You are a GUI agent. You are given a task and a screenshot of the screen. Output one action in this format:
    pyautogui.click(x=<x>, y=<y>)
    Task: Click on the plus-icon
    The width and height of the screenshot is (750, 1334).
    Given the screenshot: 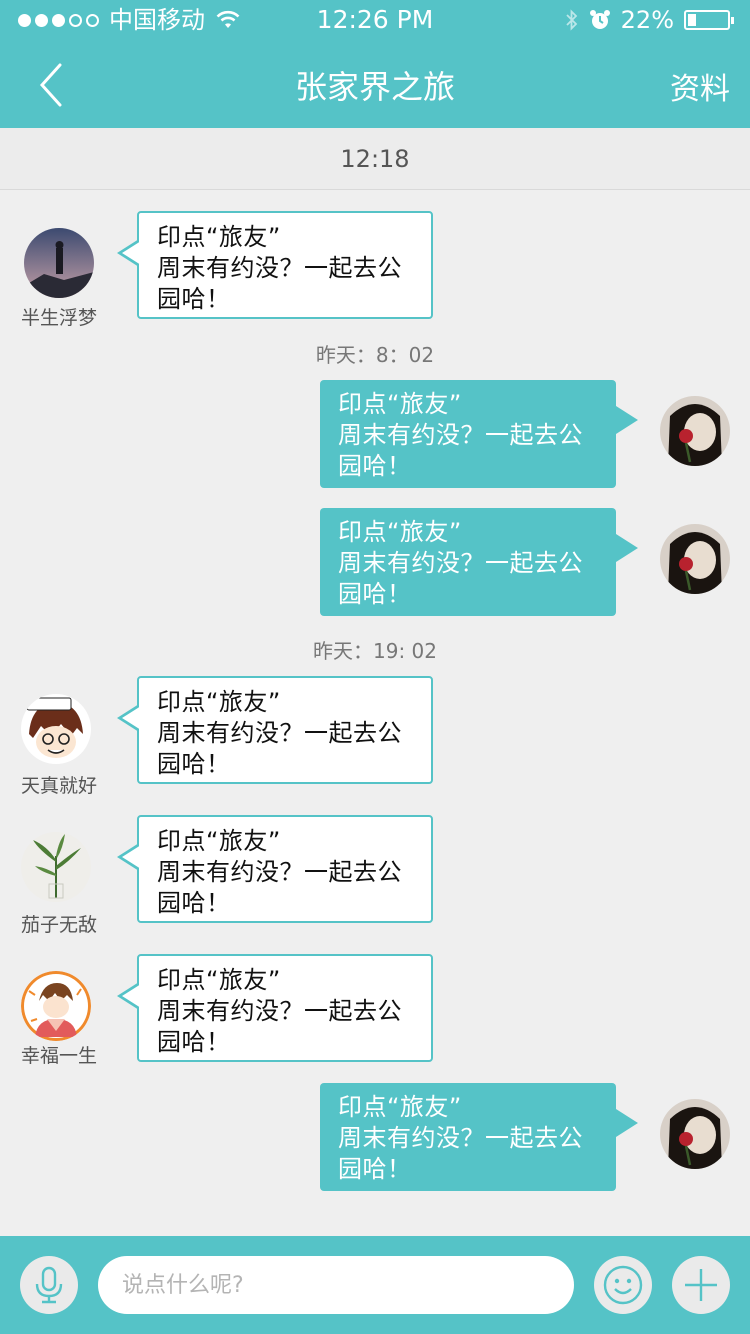 What is the action you would take?
    pyautogui.click(x=701, y=1285)
    